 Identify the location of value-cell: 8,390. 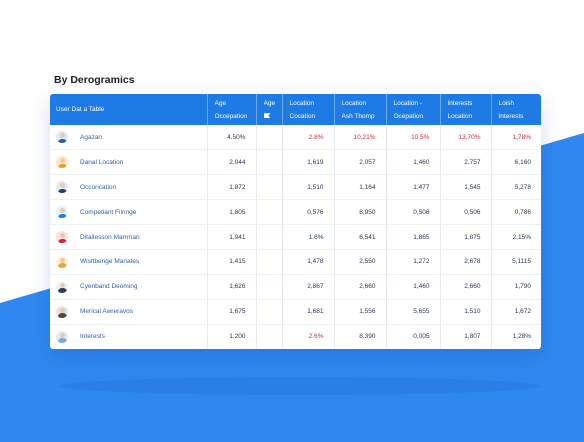
(360, 336).